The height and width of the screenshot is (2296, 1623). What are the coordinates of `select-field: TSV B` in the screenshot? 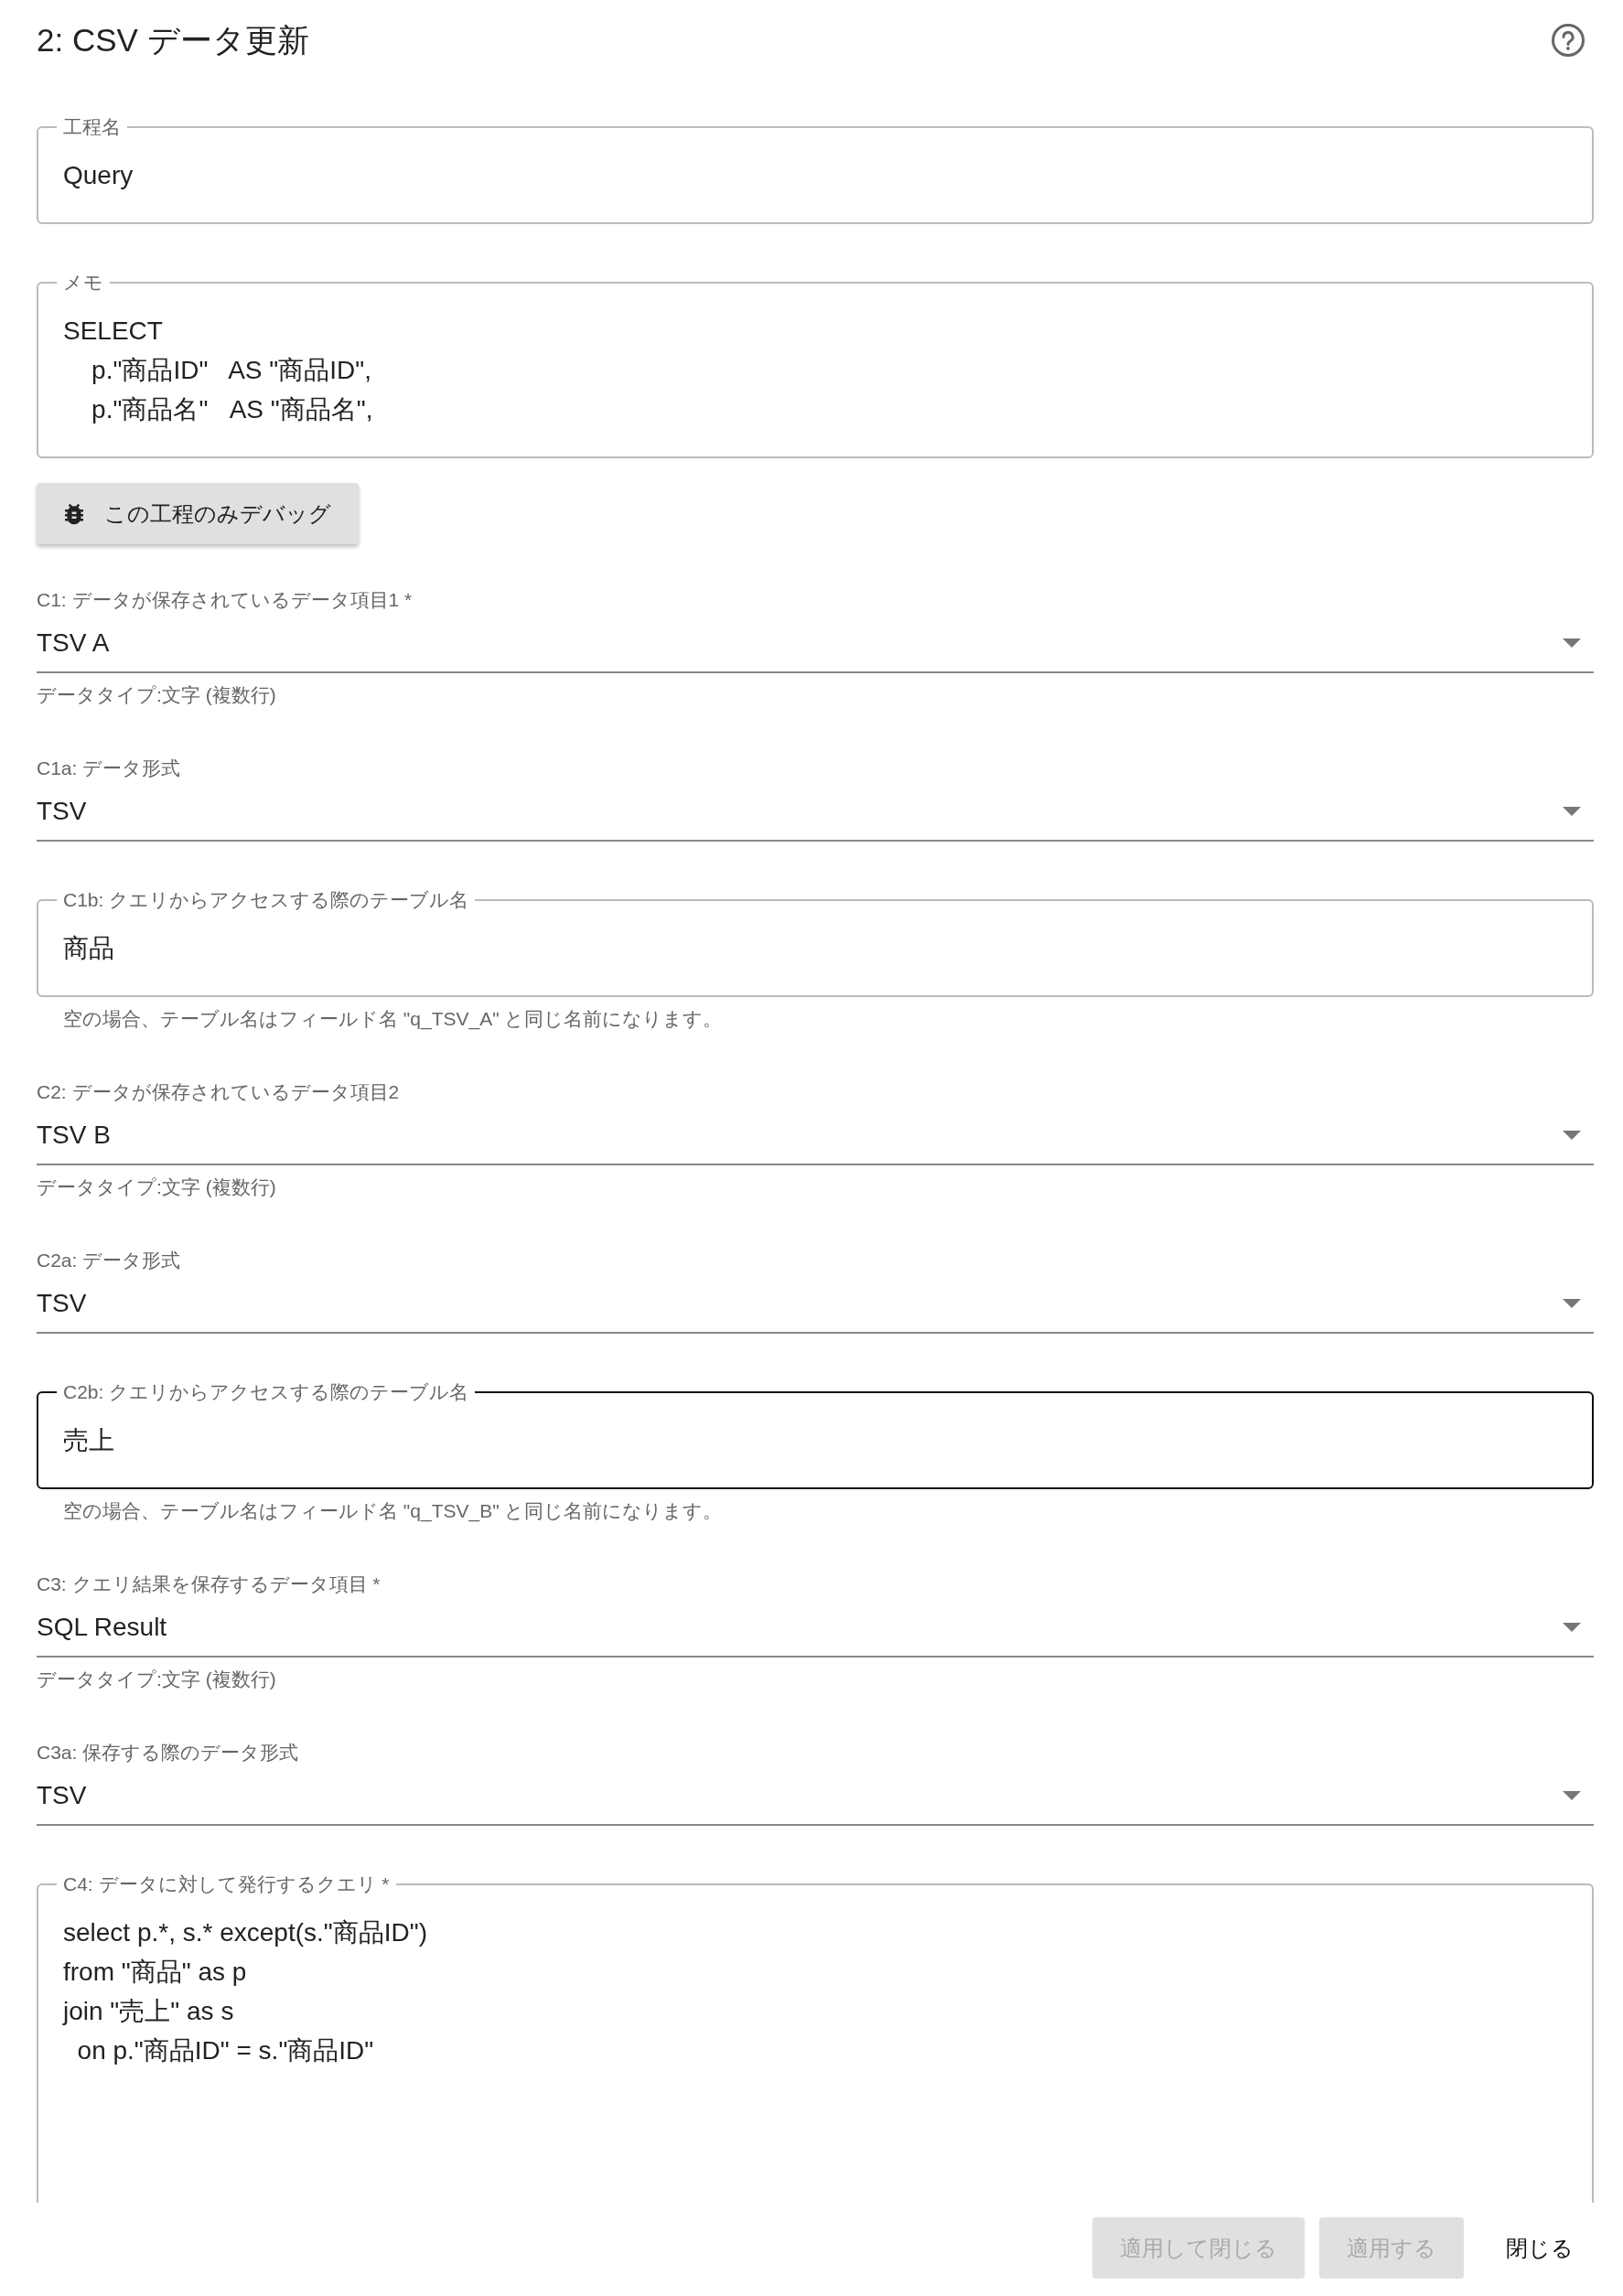 It's located at (816, 1136).